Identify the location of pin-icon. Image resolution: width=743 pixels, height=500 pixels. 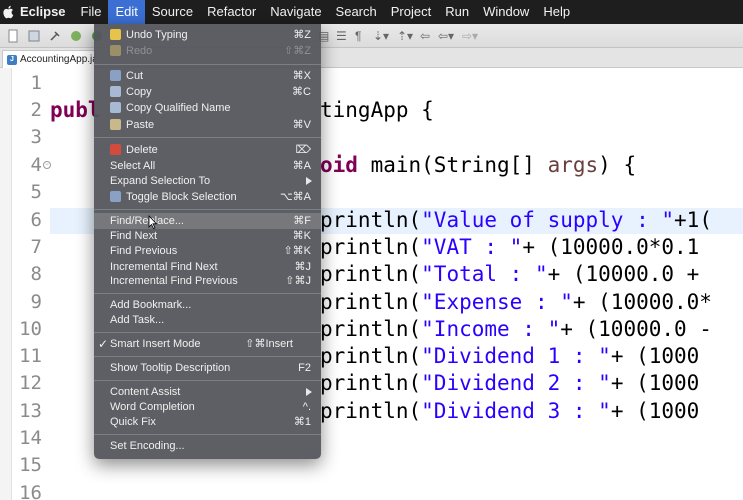
(55, 36).